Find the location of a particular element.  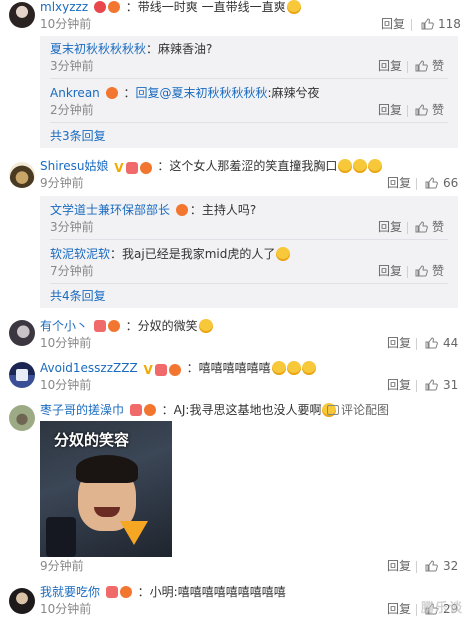

more-replies-link: 共4条回复 is located at coordinates (78, 296).